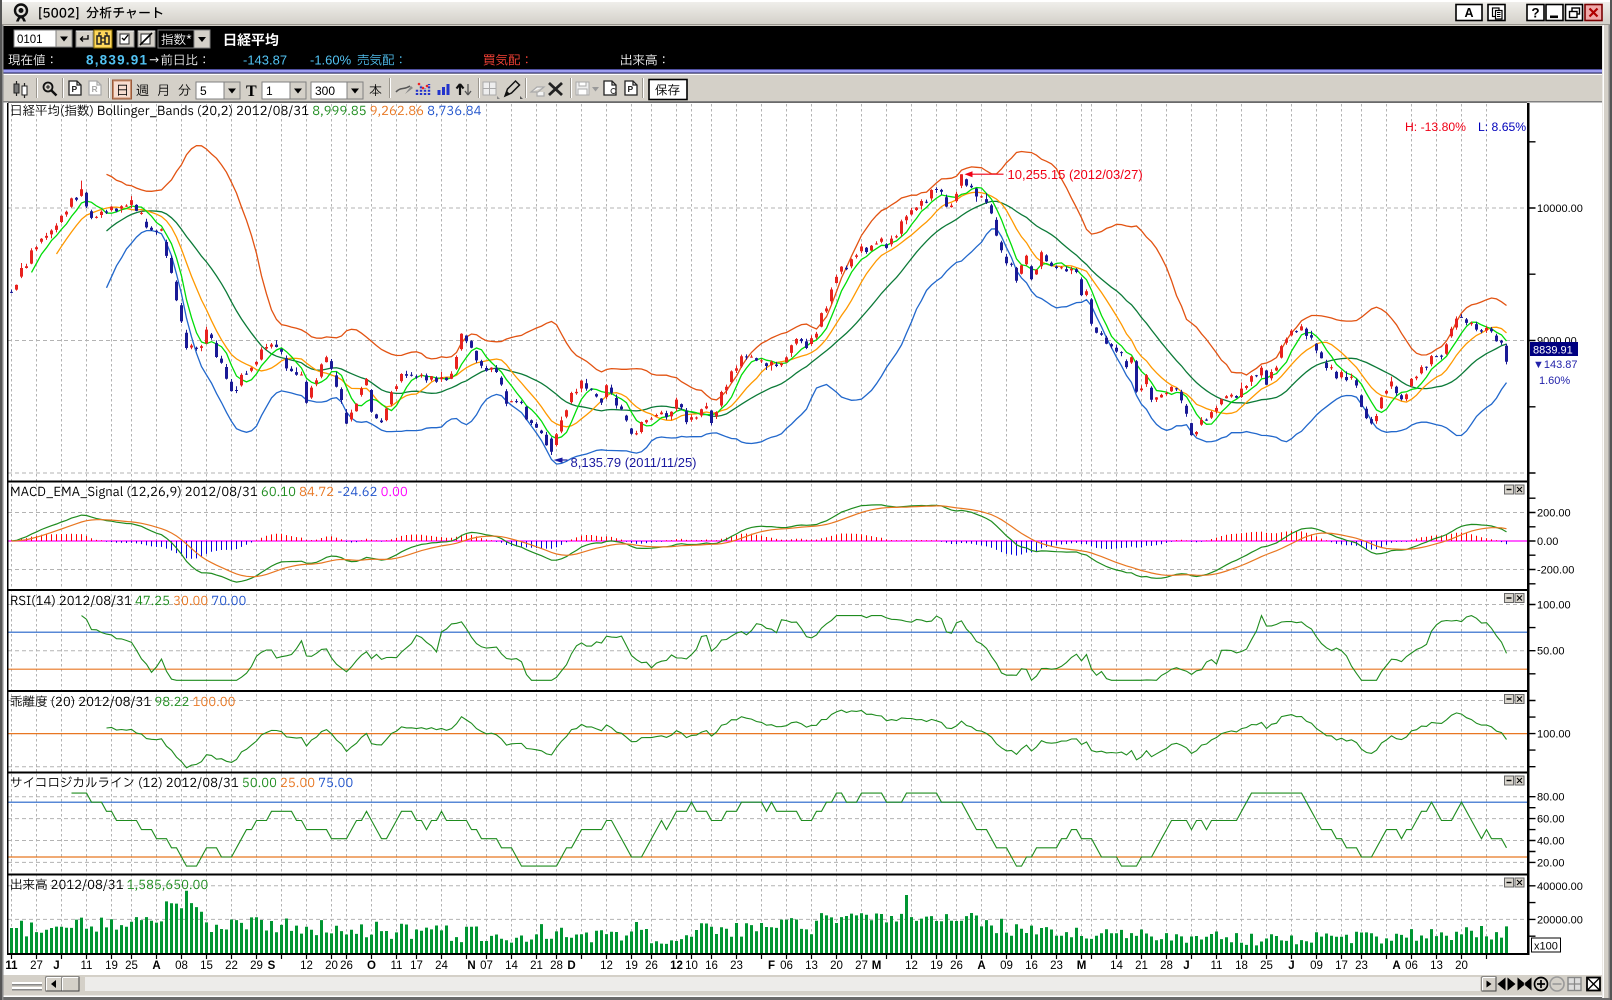 Image resolution: width=1612 pixels, height=1000 pixels. Describe the element at coordinates (95, 89) in the screenshot. I see `svg-text: R` at that location.